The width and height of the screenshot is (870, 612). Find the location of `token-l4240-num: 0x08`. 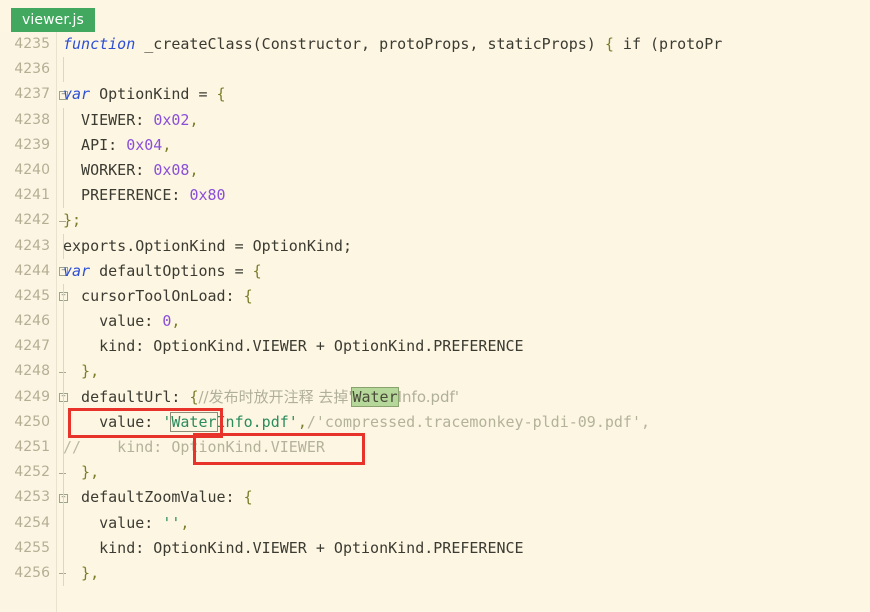

token-l4240-num: 0x08 is located at coordinates (171, 169).